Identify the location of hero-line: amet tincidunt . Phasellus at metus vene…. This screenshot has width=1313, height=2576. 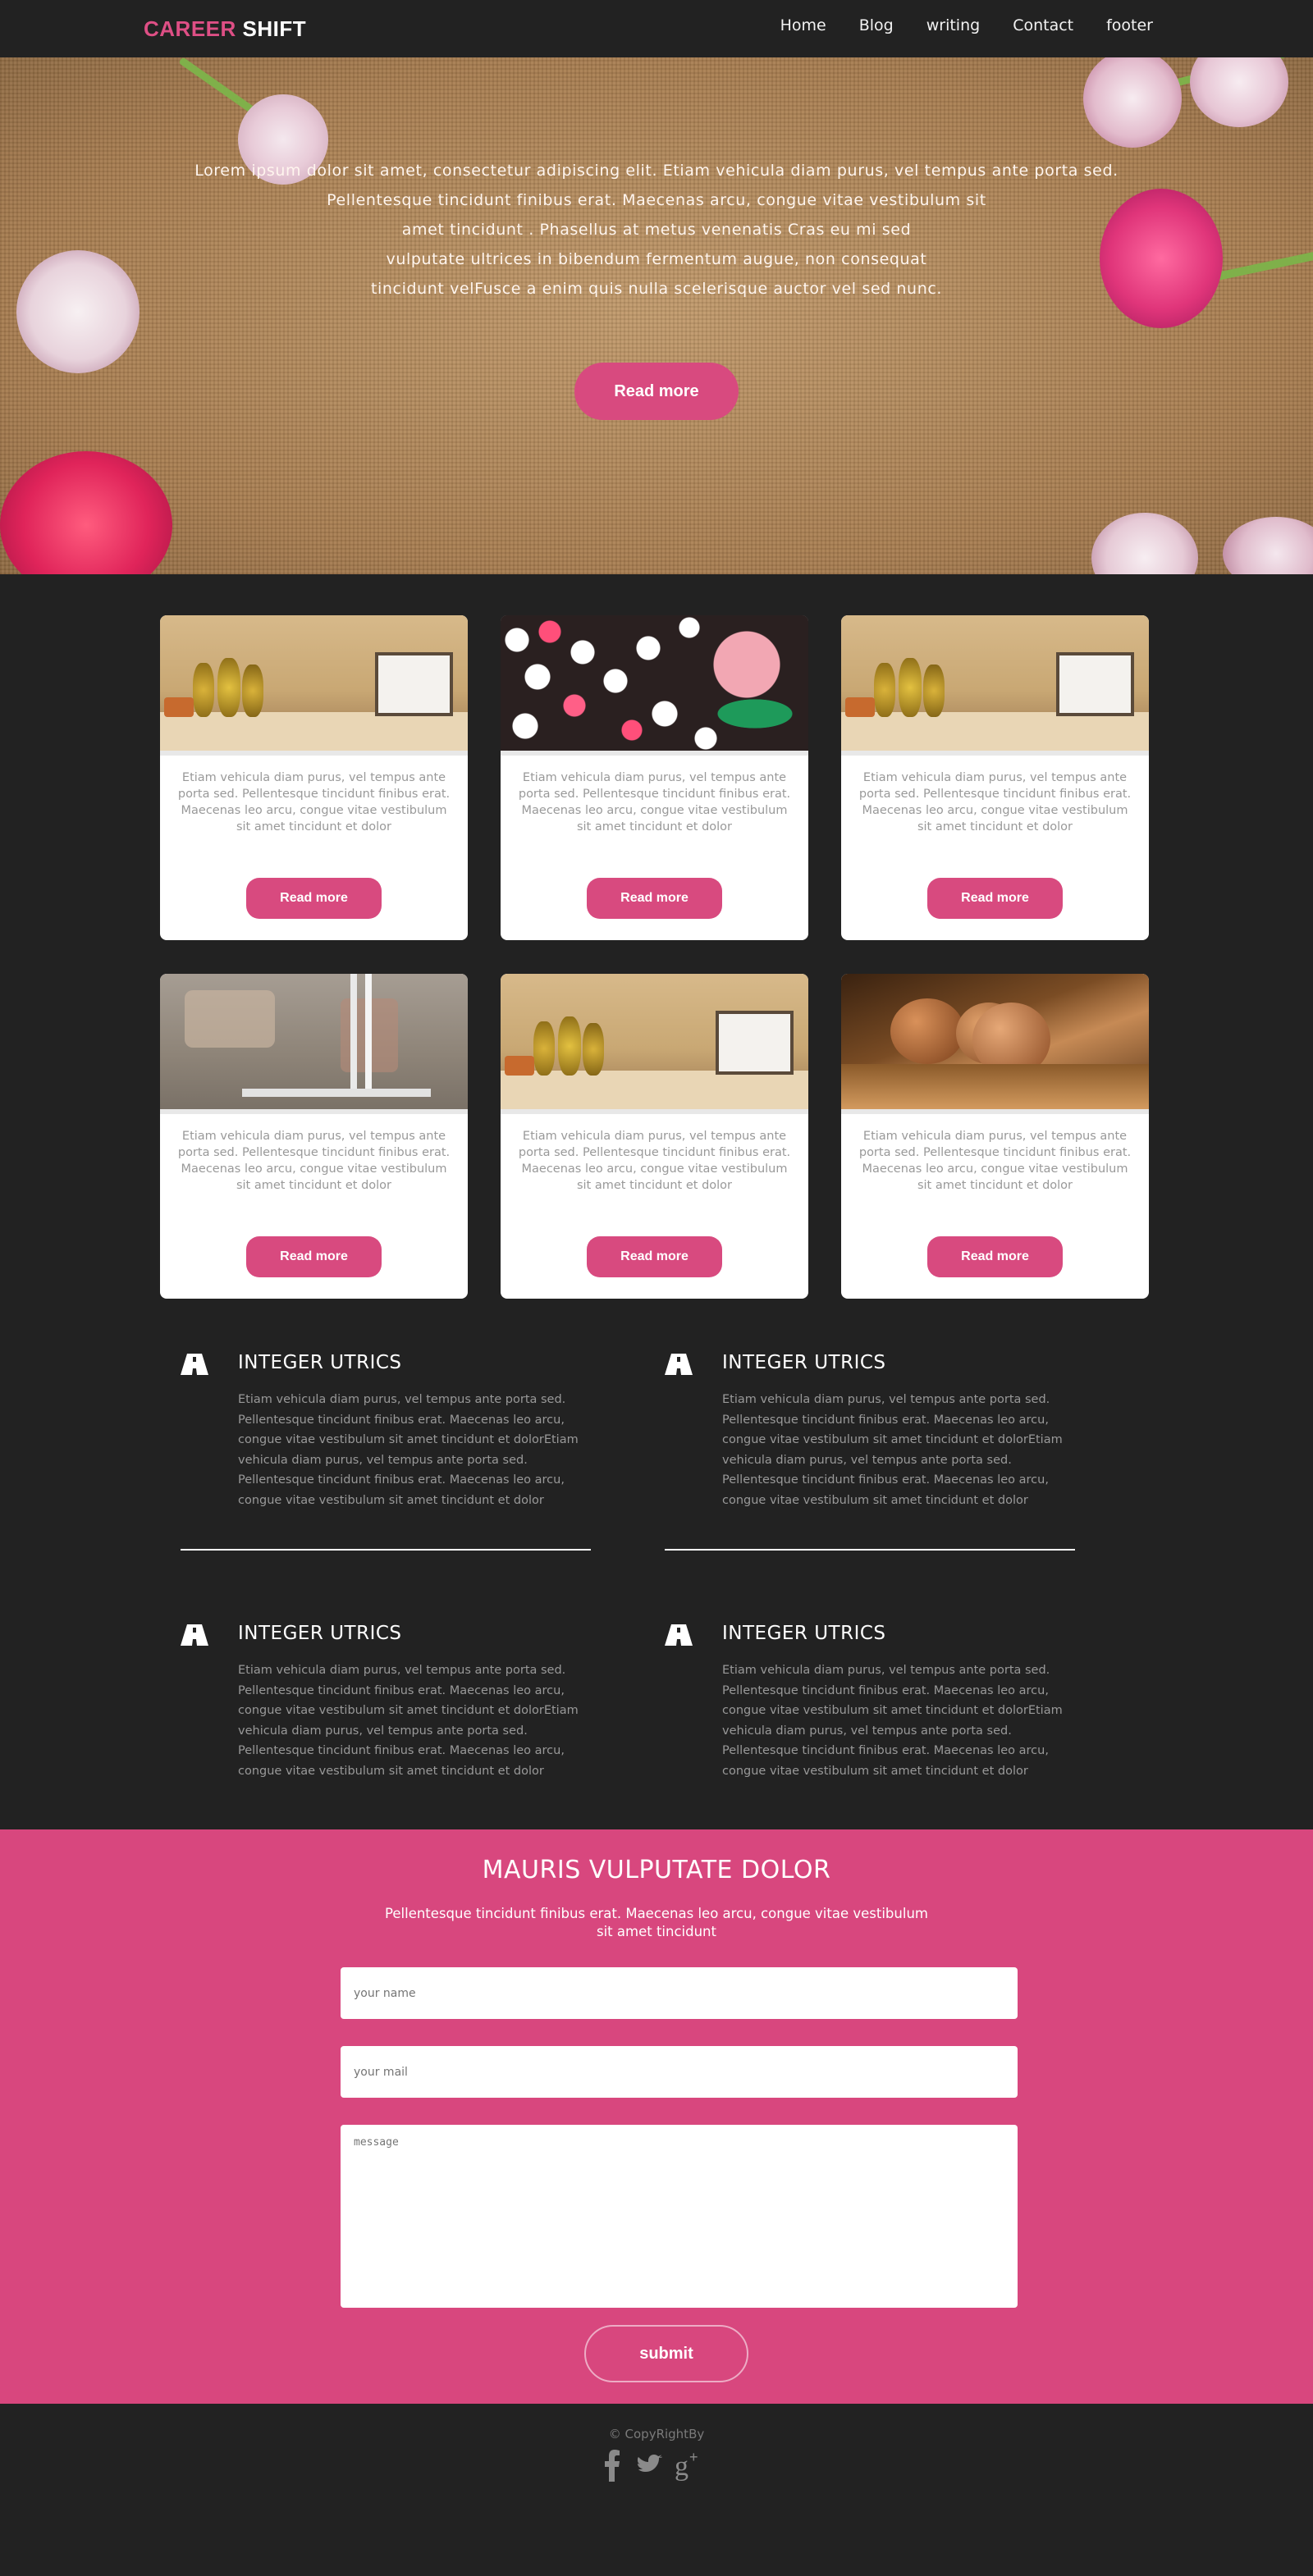
(656, 230).